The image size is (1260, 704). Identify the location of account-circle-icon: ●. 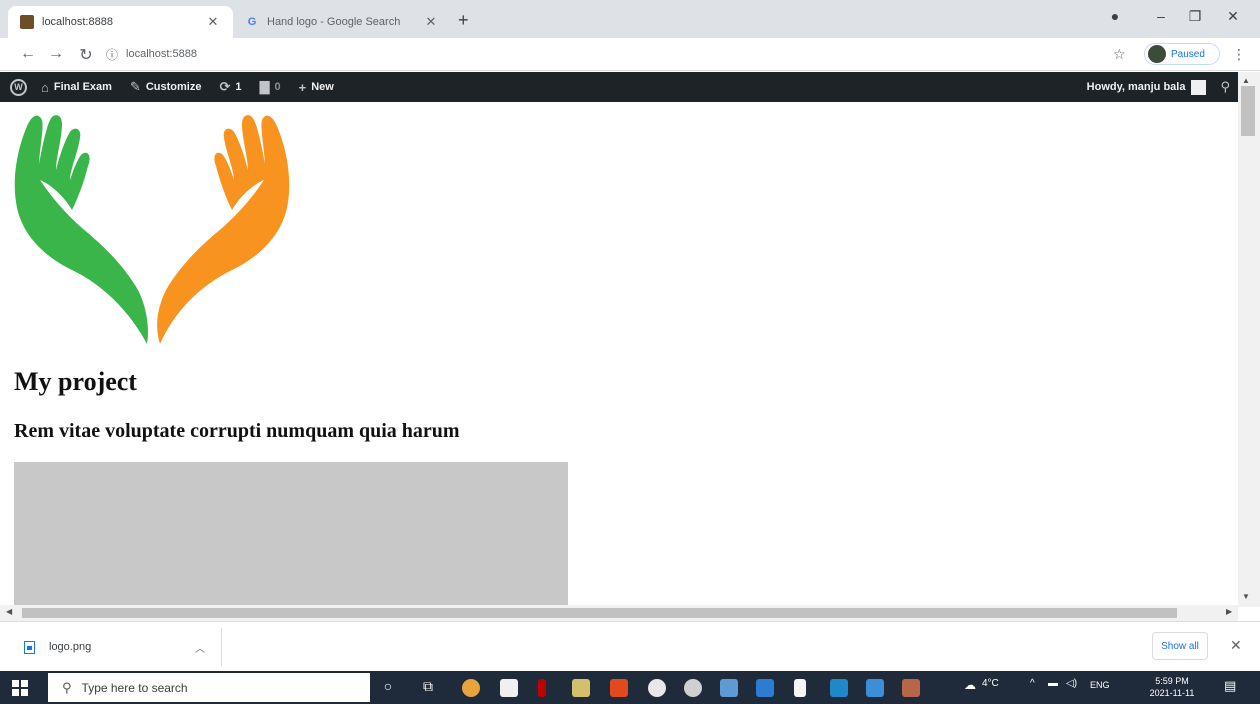
(1115, 16).